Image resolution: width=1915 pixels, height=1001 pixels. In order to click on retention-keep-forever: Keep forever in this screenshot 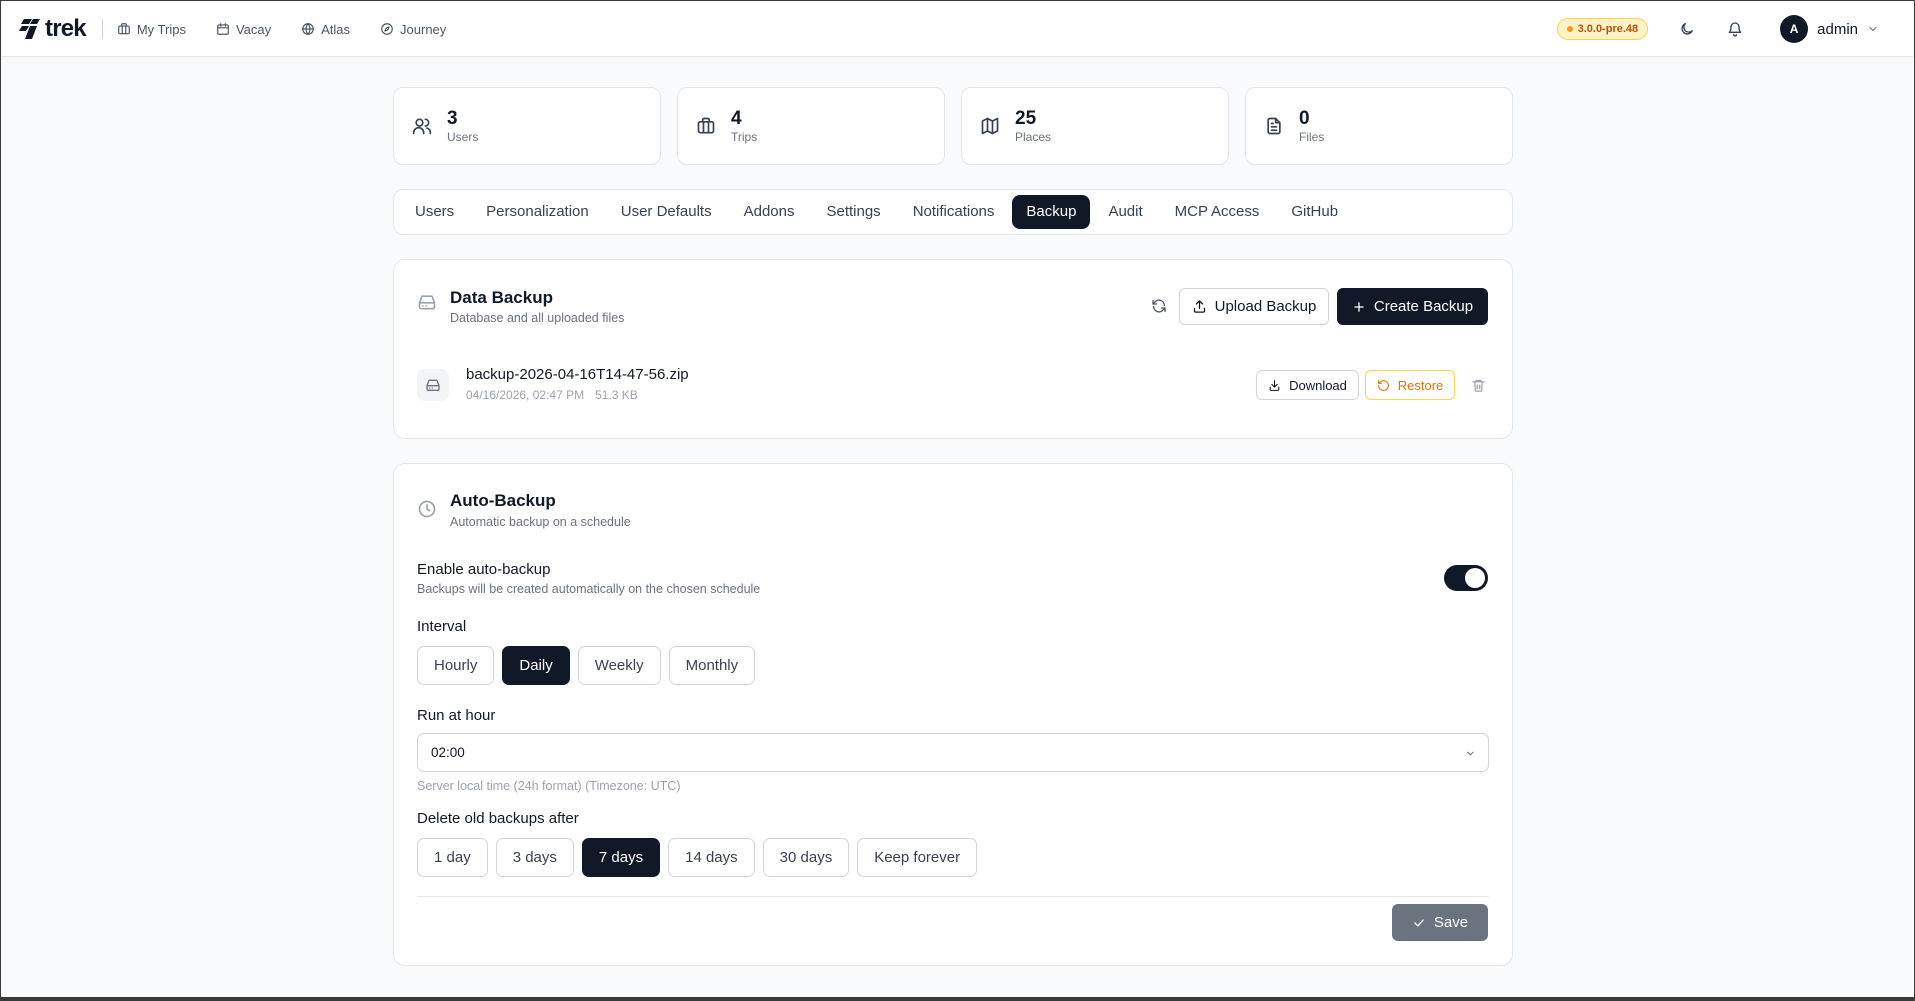, I will do `click(917, 857)`.